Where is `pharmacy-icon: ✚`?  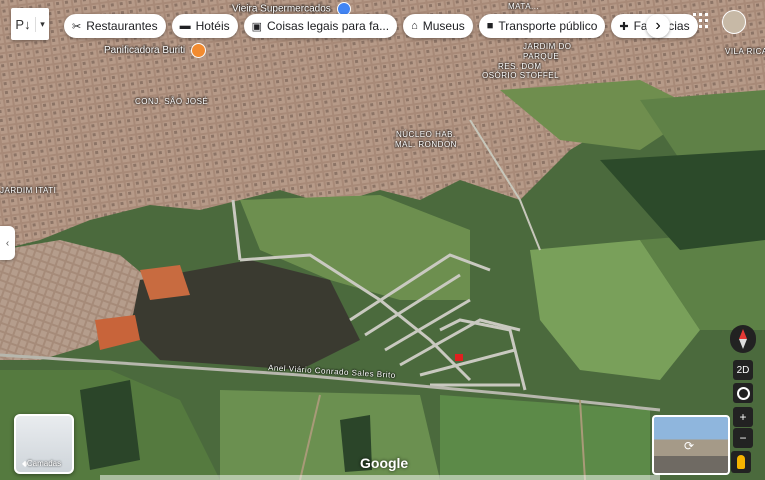 pharmacy-icon: ✚ is located at coordinates (624, 26).